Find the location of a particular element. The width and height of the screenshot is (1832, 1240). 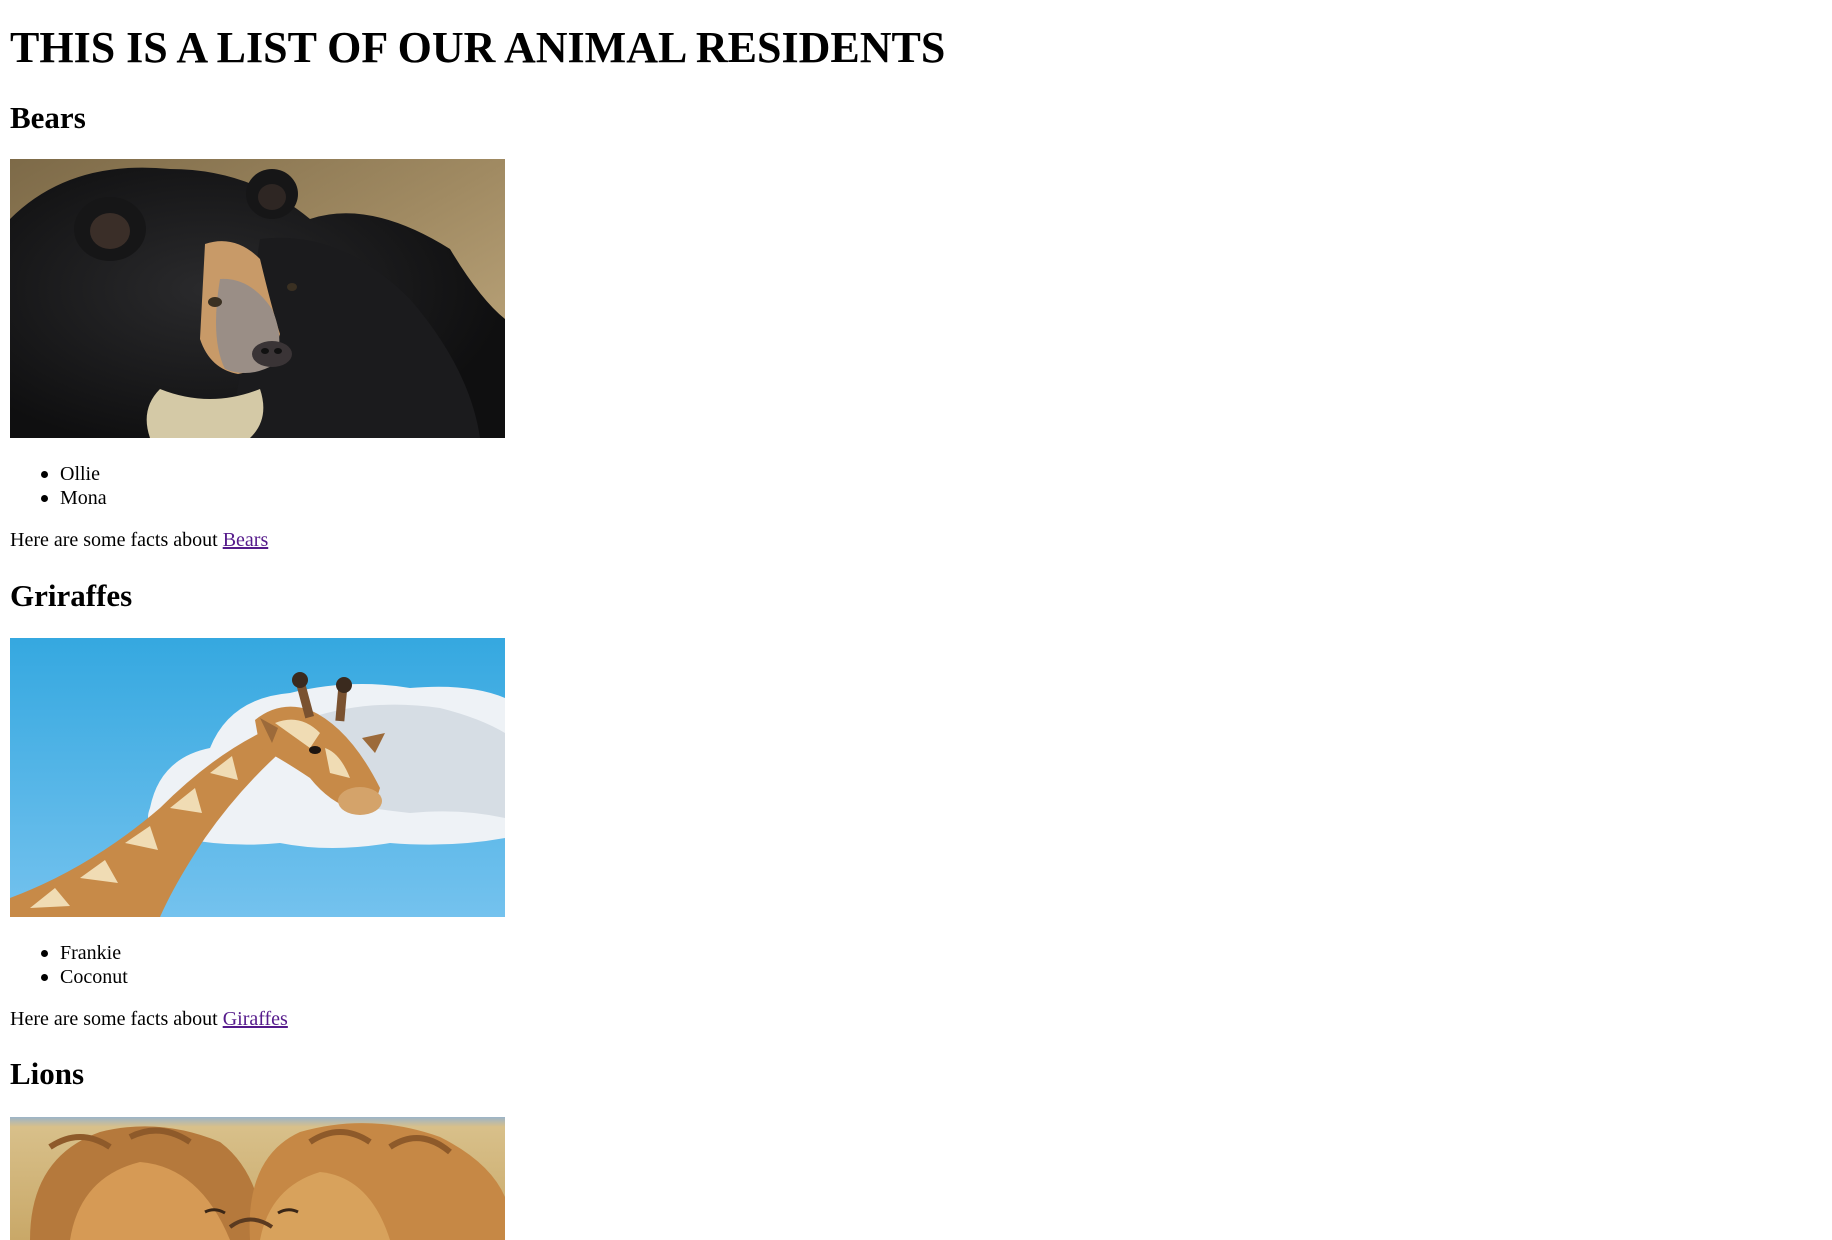

resident-list-bears: Ollie Mona is located at coordinates (74, 486).